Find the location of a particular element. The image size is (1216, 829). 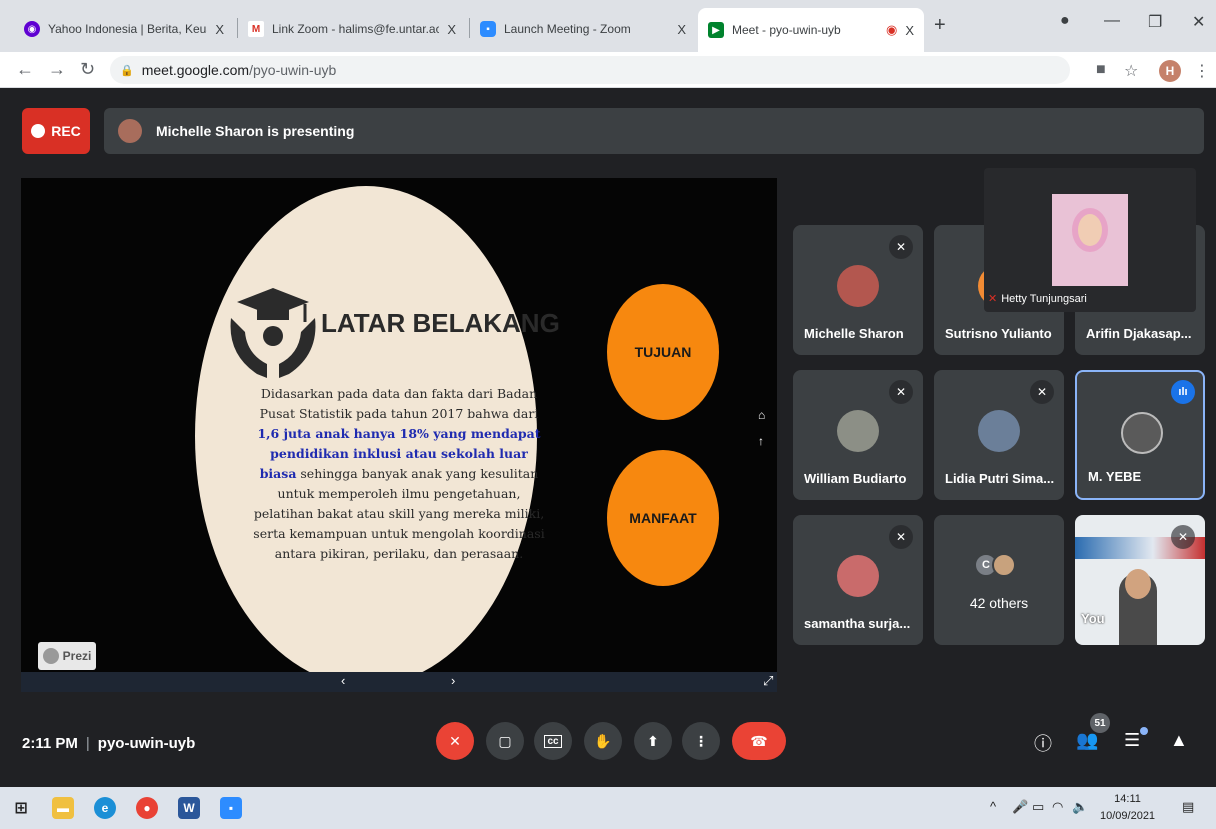

graduation-hands-icon is located at coordinates (273, 333).